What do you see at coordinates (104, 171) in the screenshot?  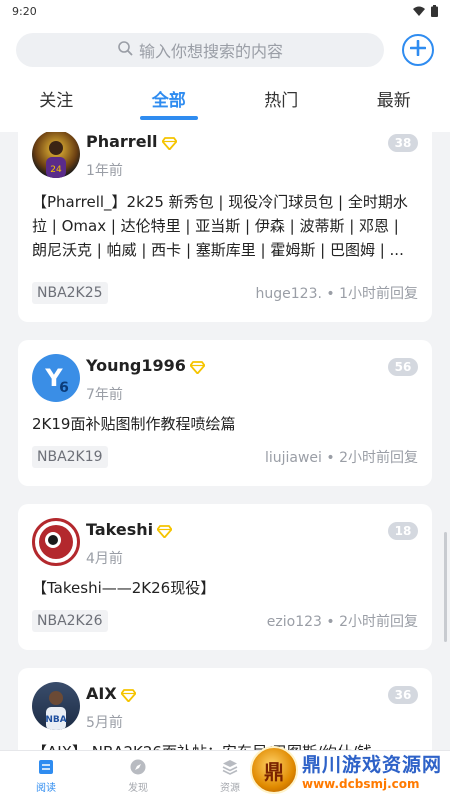 I see `post-time: 1年前` at bounding box center [104, 171].